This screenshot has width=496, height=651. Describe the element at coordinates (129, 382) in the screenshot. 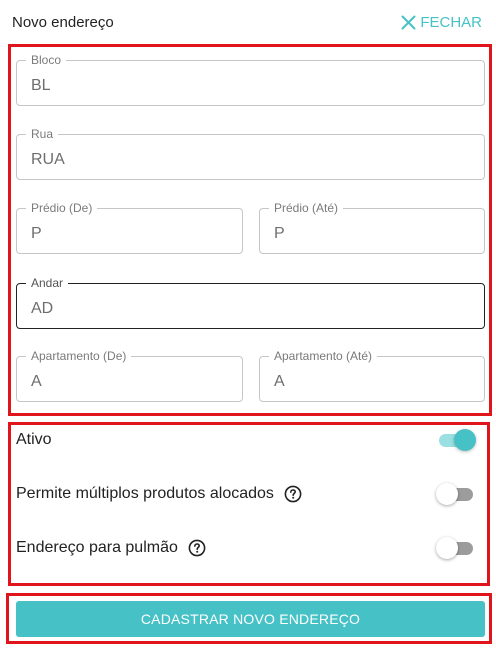

I see `apartamento-de-input` at that location.